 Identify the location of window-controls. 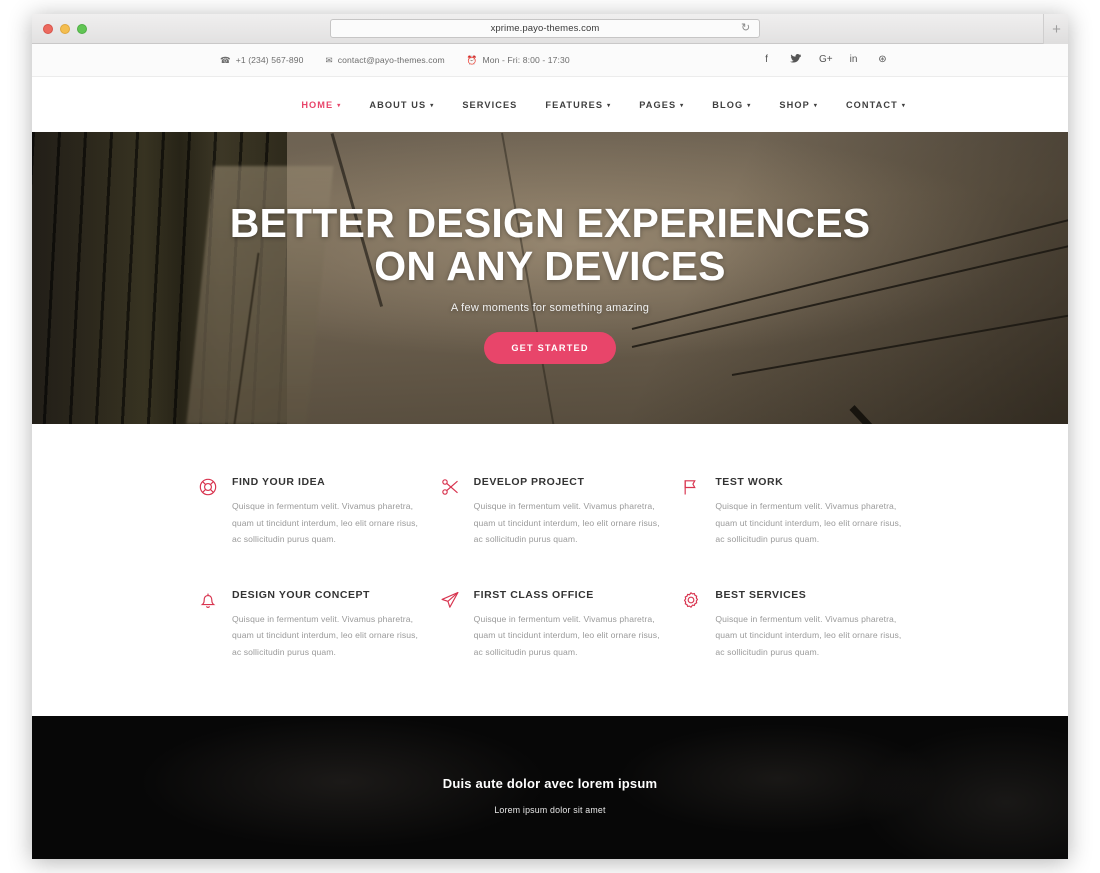
(65, 28).